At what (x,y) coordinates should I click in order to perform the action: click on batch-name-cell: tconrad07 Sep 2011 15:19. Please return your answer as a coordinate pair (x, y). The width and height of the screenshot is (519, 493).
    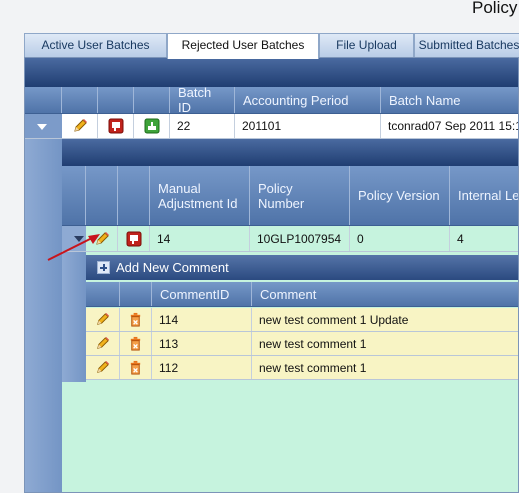
    Looking at the image, I should click on (449, 126).